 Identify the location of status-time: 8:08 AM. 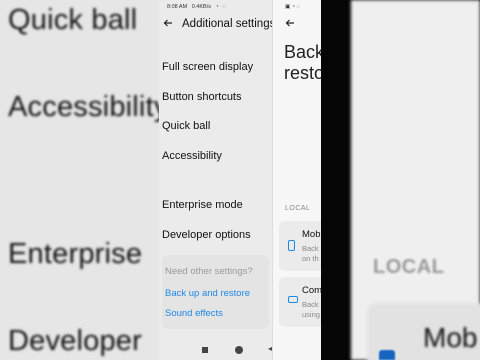
(177, 7).